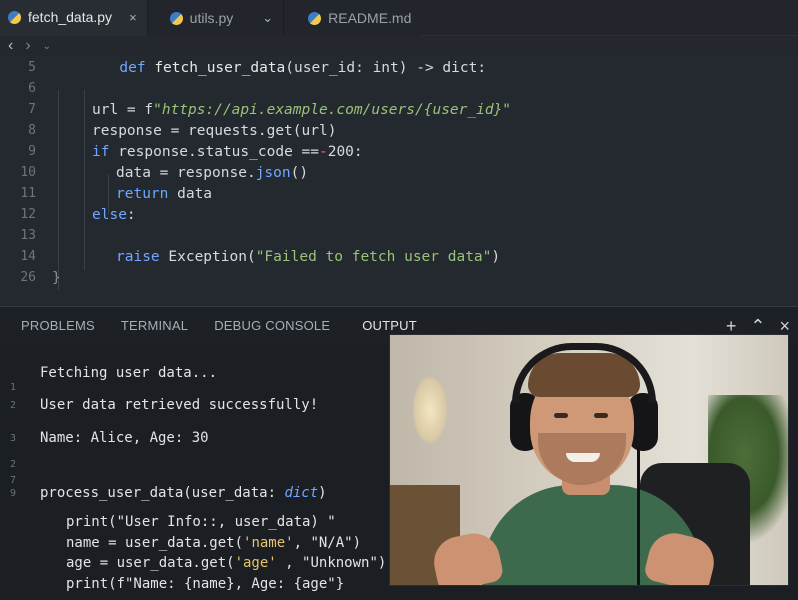 The image size is (798, 600). Describe the element at coordinates (255, 563) in the screenshot. I see `string-literal: 'age'` at that location.